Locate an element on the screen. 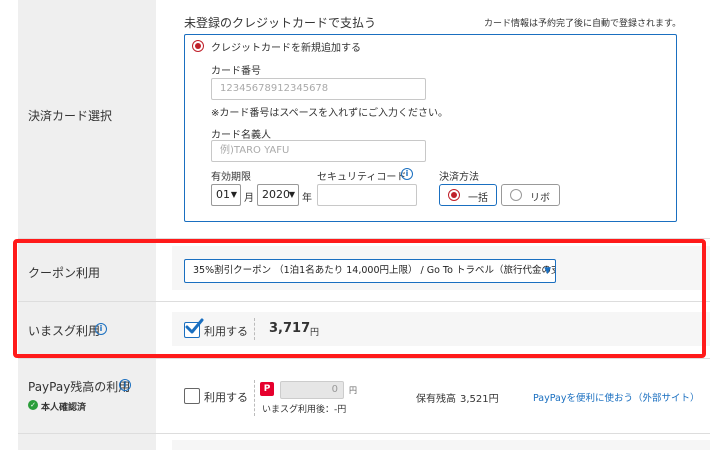 Image resolution: width=728 pixels, height=450 pixels. expiry-month-select: 01 ▼ is located at coordinates (226, 195).